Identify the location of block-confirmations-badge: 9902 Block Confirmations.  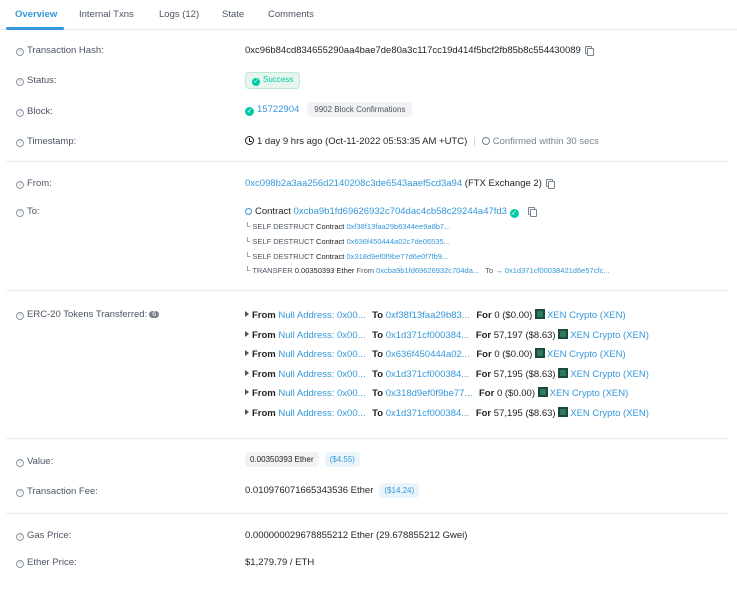
(360, 109).